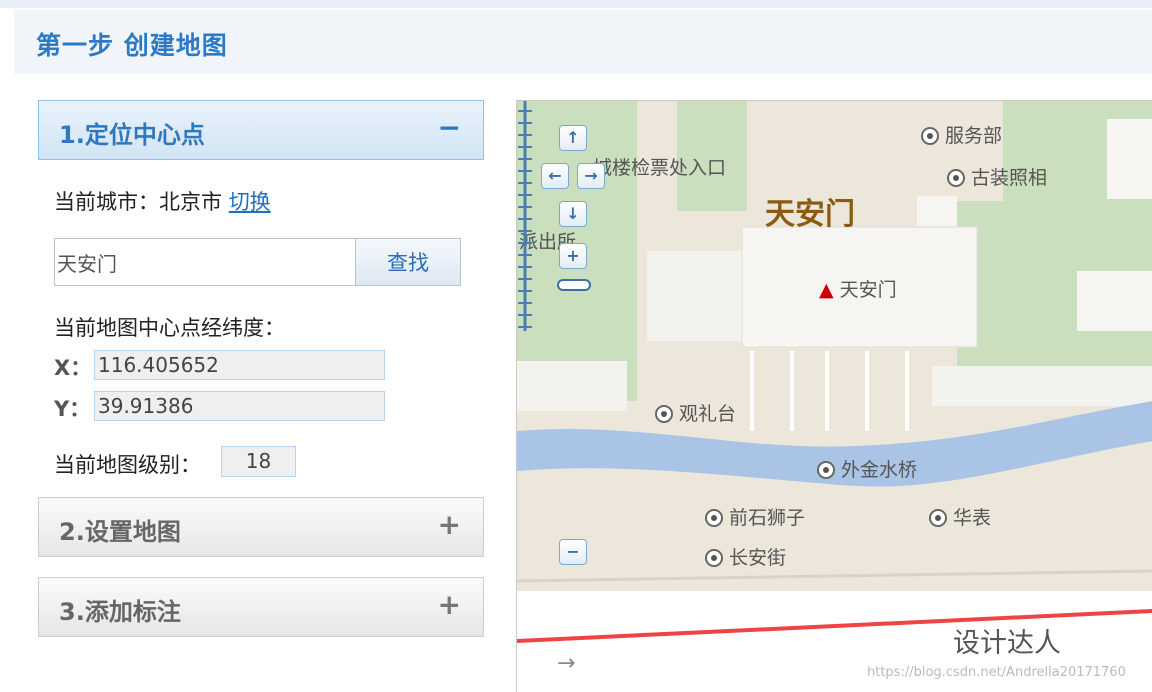  I want to click on zoom-slider-thumb, so click(574, 285).